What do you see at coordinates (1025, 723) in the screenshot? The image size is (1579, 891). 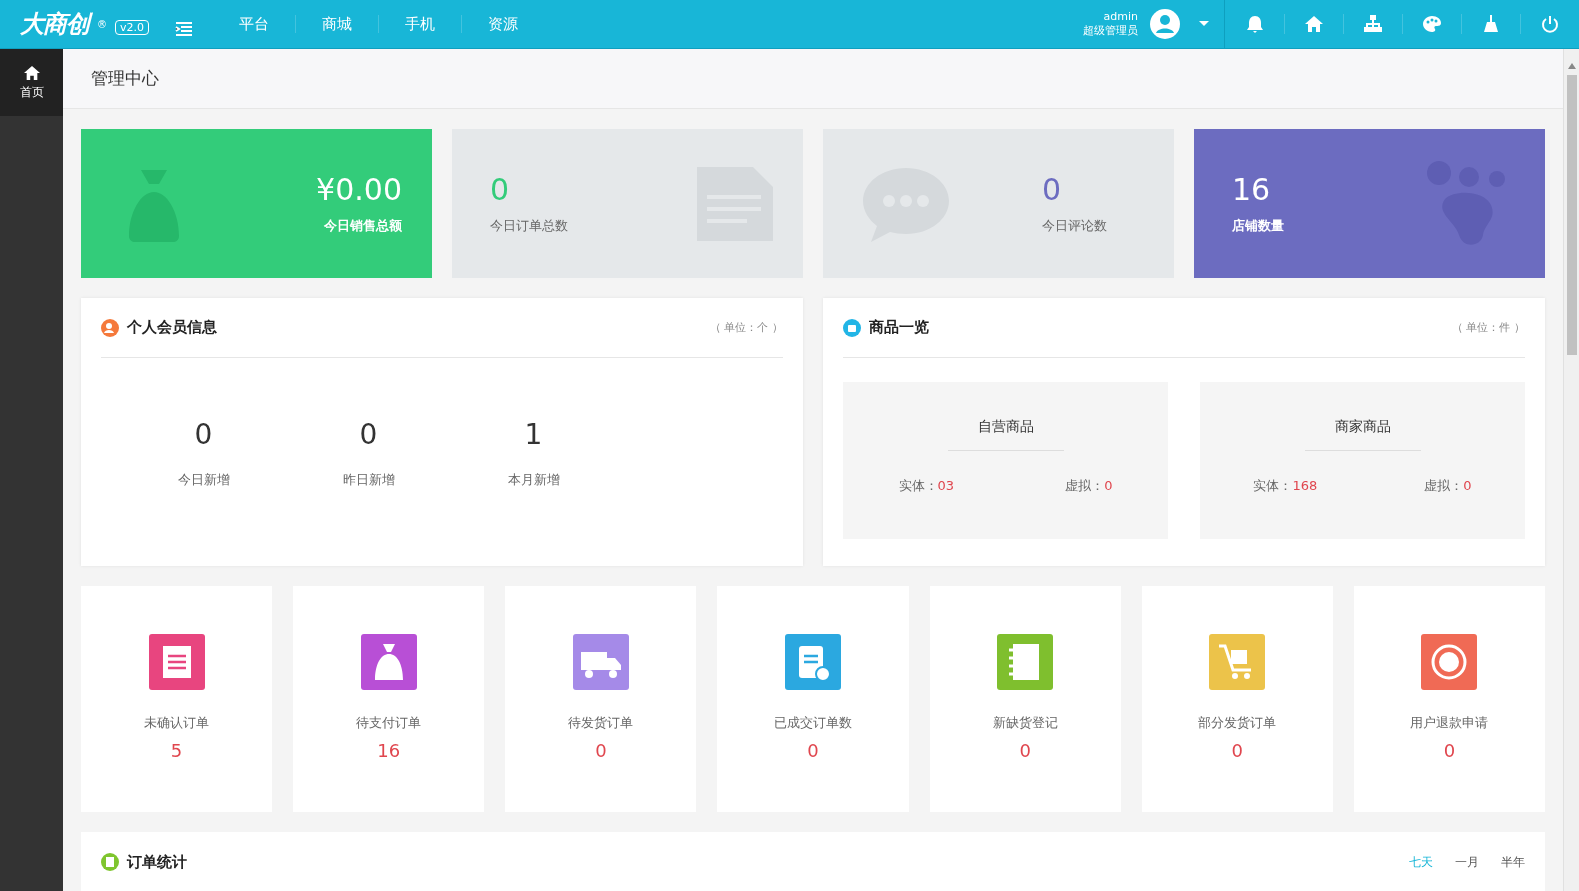 I see `order-label: 新缺货登记` at bounding box center [1025, 723].